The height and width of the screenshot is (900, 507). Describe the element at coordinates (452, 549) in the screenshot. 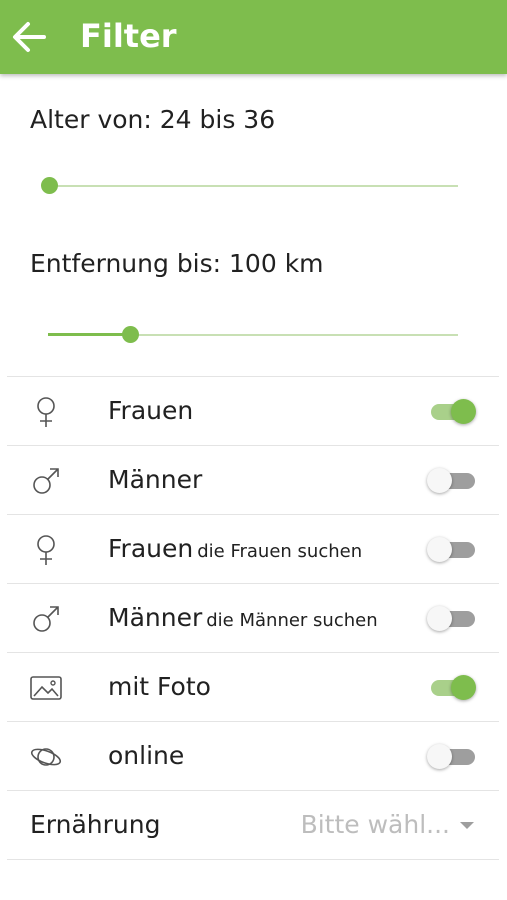

I see `women-seeking-women-toggle` at that location.